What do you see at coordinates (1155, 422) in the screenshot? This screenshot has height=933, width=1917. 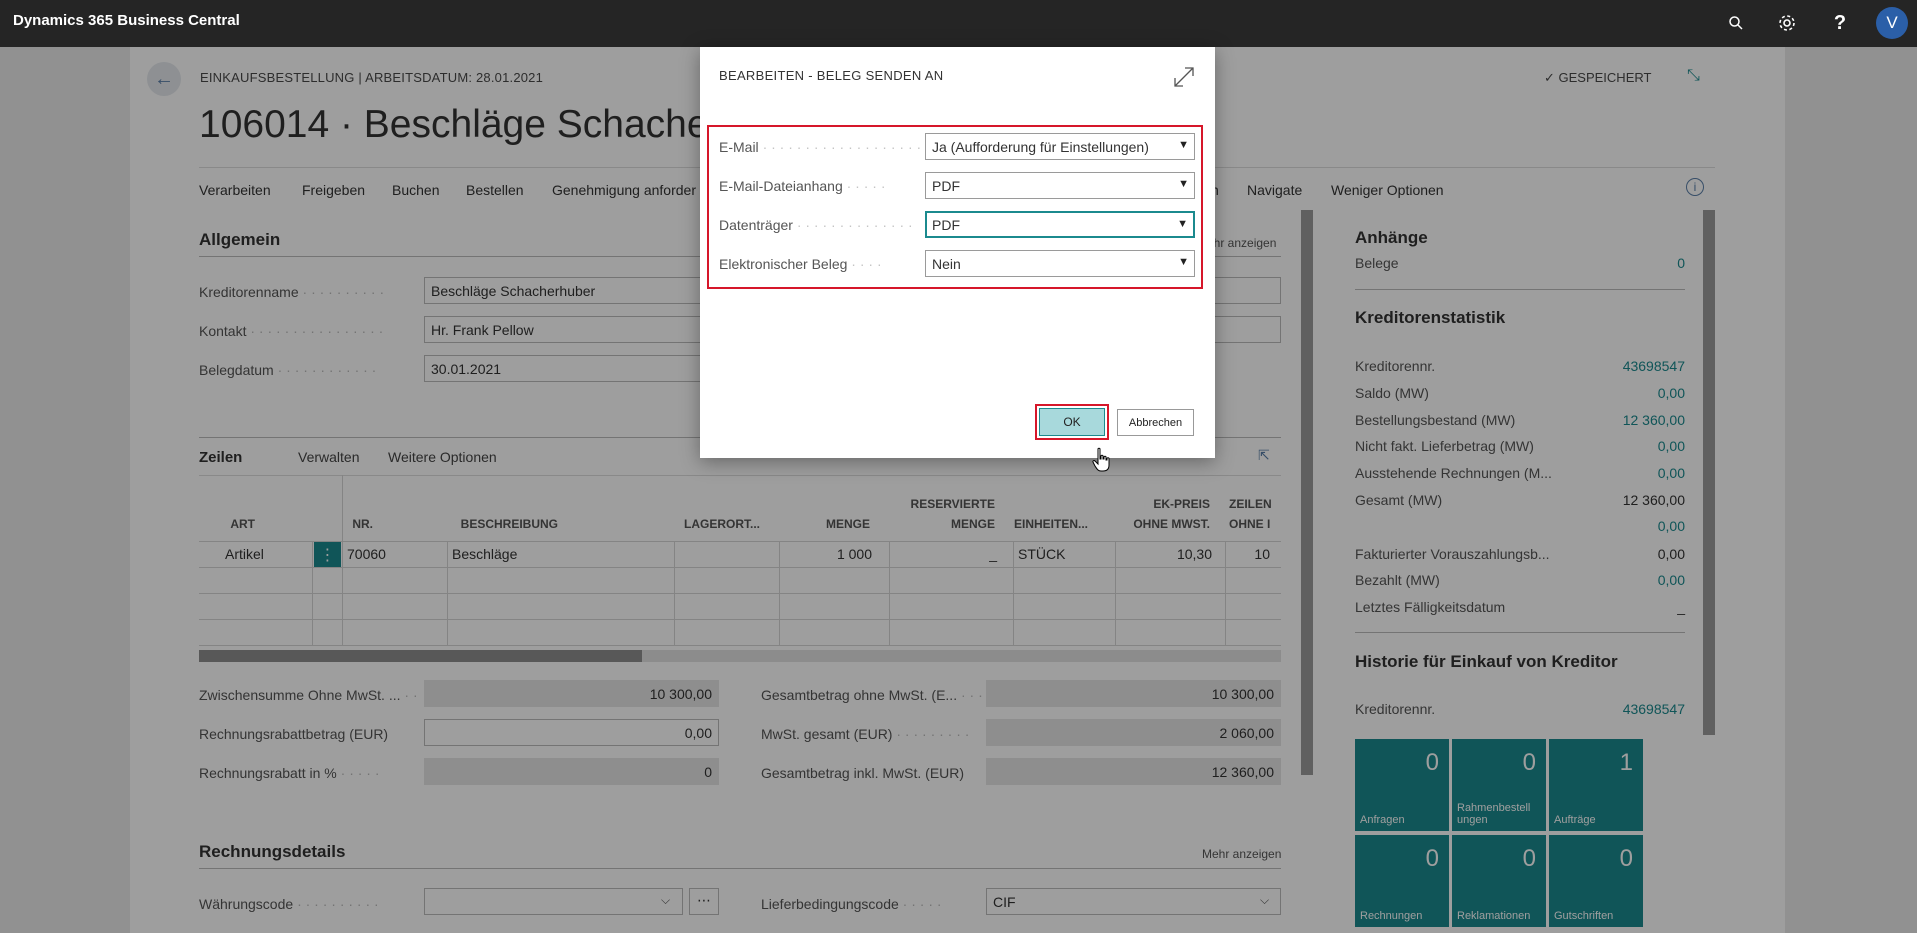 I see `cancel-button: Abbrechen` at bounding box center [1155, 422].